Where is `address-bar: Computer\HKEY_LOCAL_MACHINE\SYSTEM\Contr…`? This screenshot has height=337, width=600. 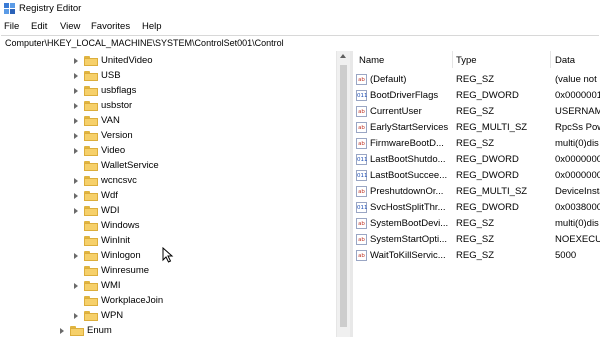
address-bar: Computer\HKEY_LOCAL_MACHINE\SYSTEM\Contr… is located at coordinates (300, 43).